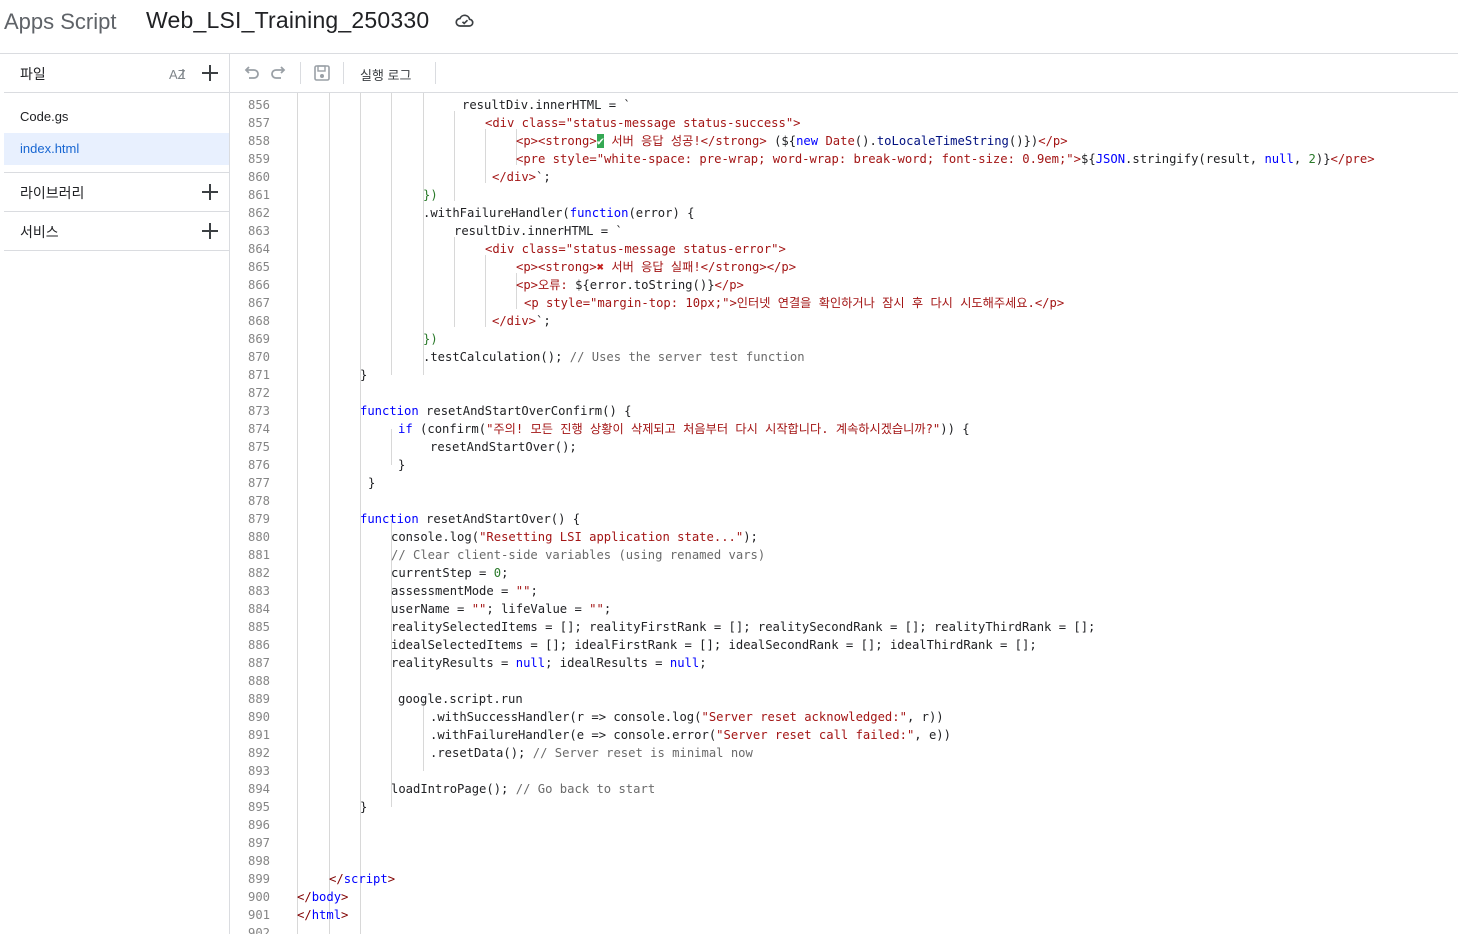 The width and height of the screenshot is (1458, 934). Describe the element at coordinates (844, 339) in the screenshot. I see `code-line: 869})` at that location.